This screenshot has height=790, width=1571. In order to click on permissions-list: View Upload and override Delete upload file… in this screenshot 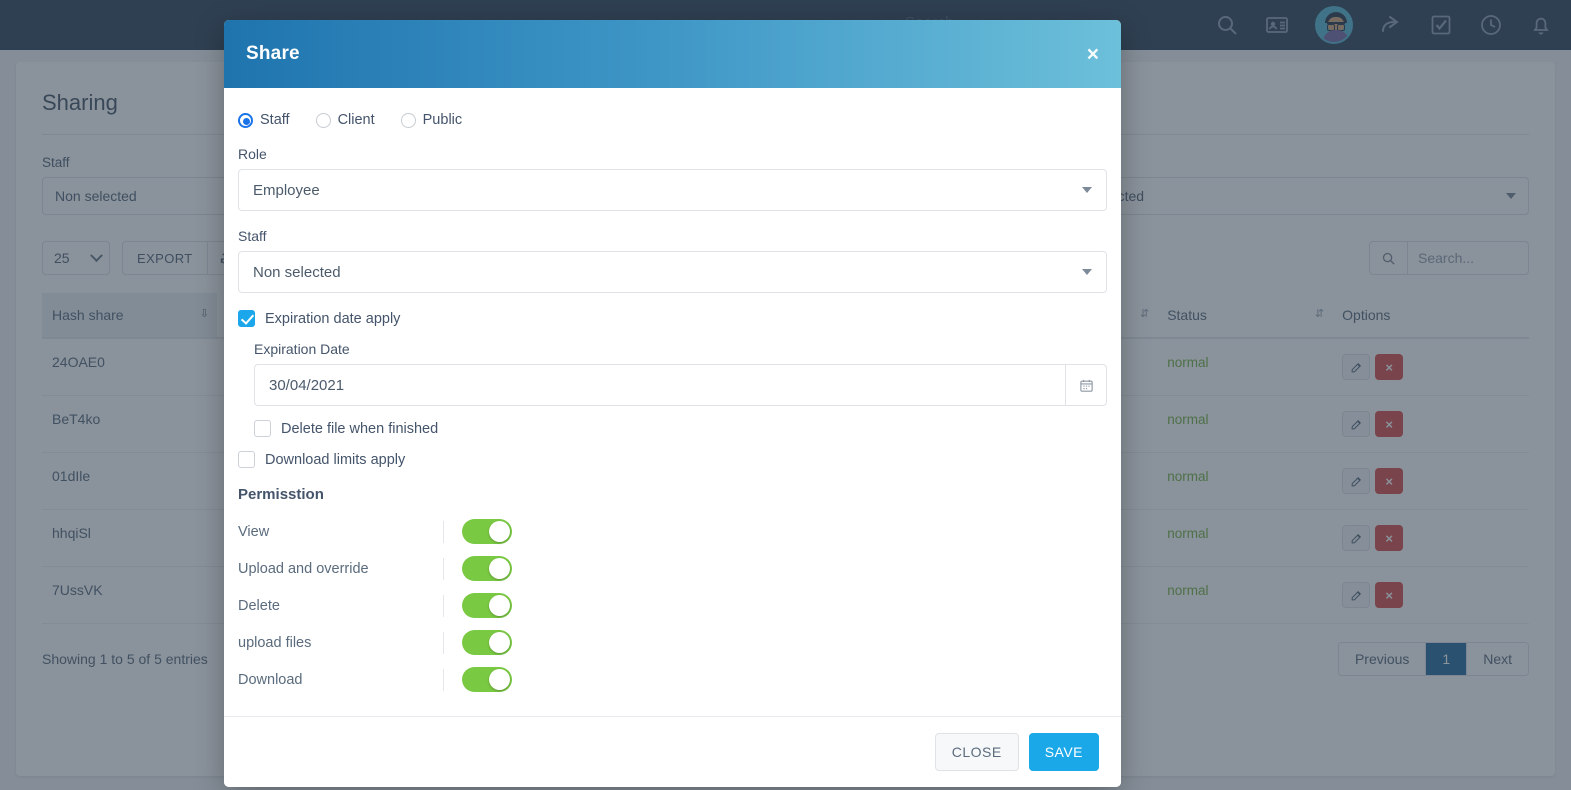, I will do `click(672, 605)`.